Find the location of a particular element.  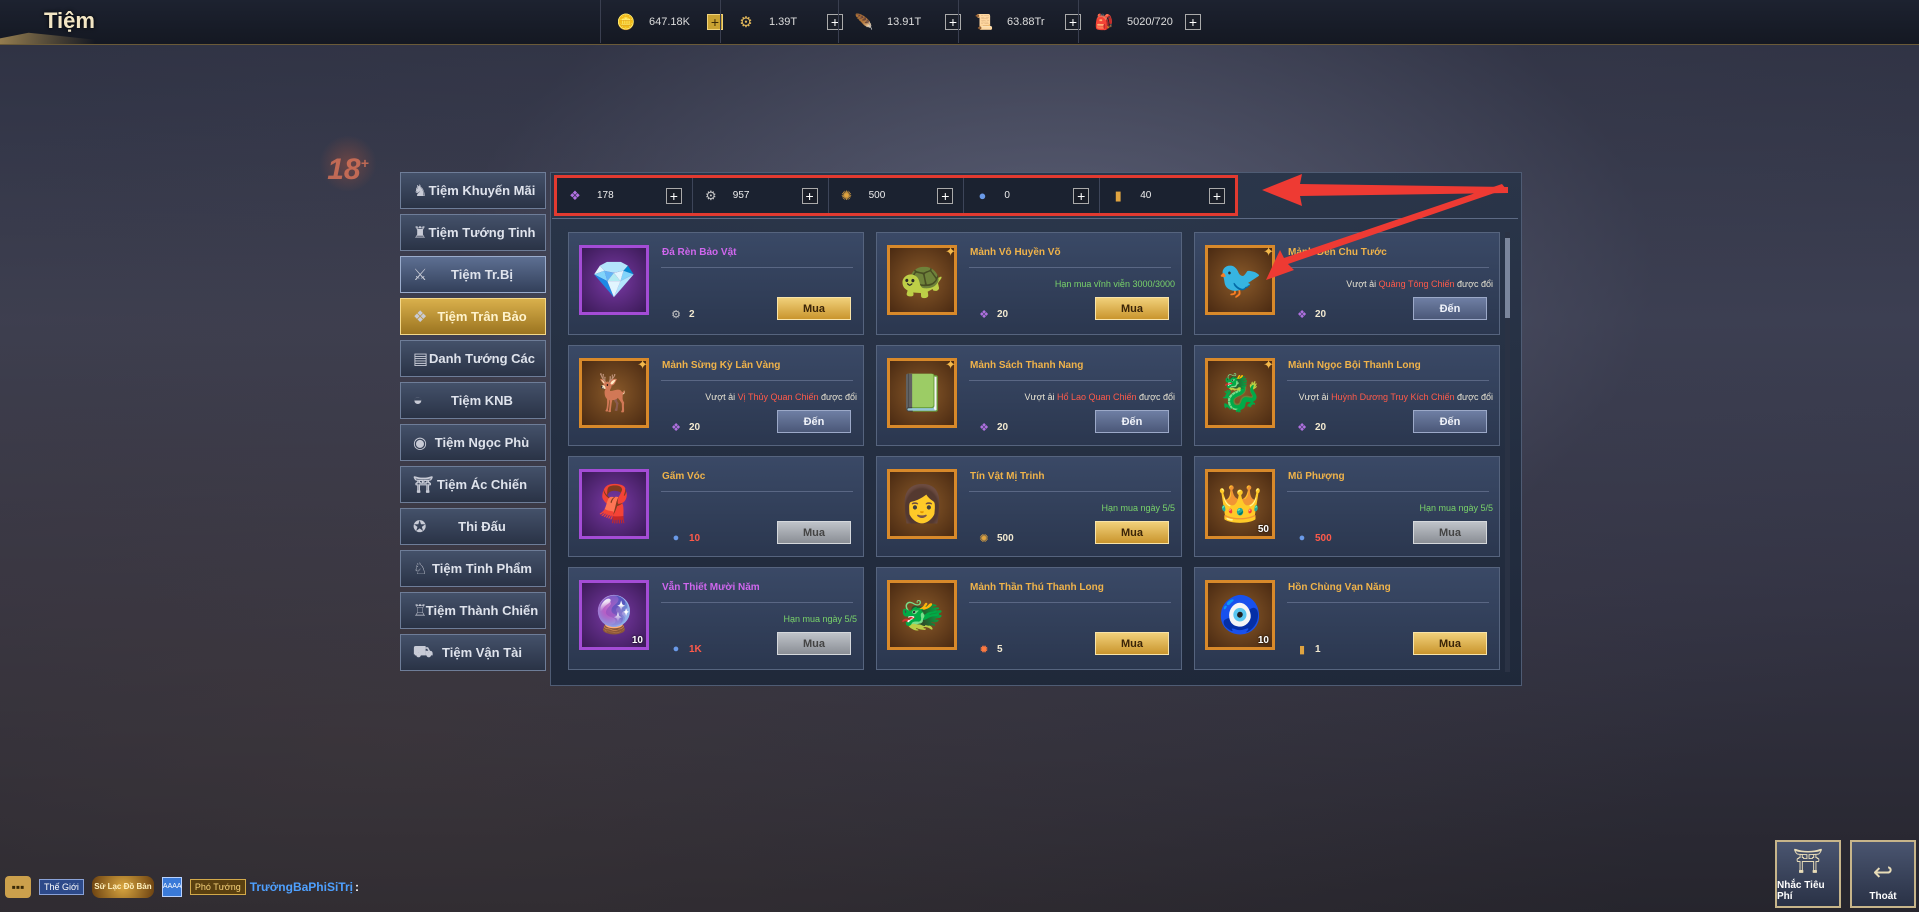

item-icon: 🐲 is located at coordinates (922, 614).